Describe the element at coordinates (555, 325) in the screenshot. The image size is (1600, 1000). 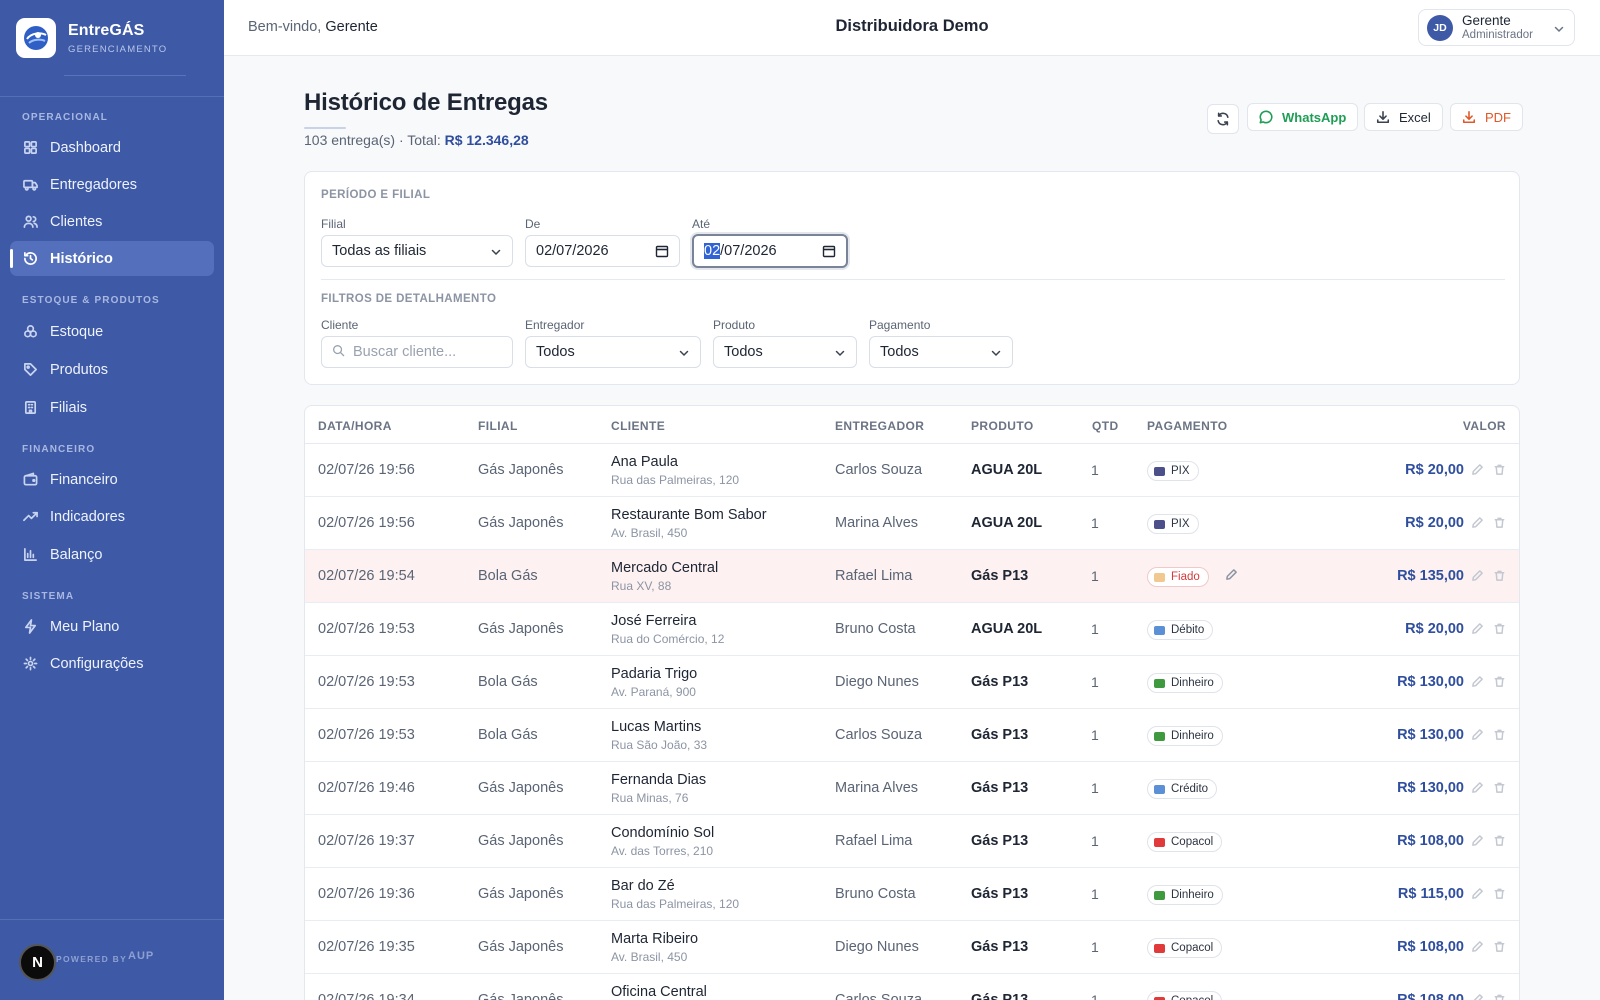
I see `entregador-label: Entregador` at that location.